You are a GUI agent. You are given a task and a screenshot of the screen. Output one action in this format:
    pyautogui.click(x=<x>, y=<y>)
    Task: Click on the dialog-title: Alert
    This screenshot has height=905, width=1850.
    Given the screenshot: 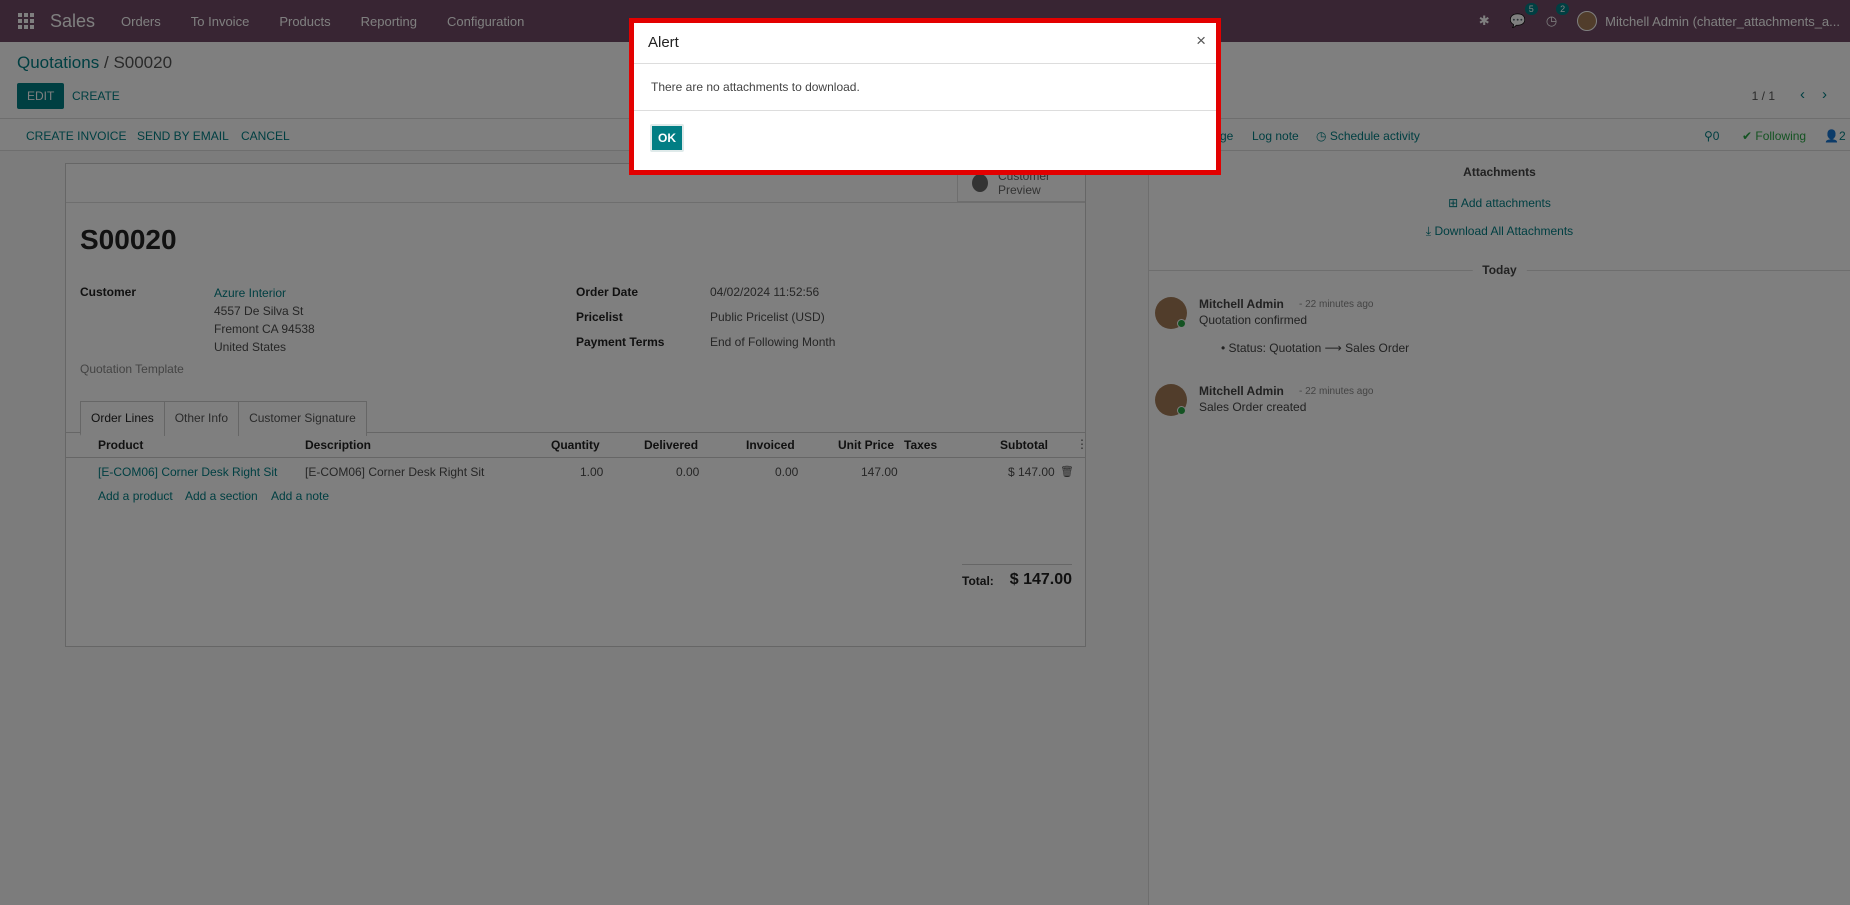 What is the action you would take?
    pyautogui.click(x=663, y=42)
    